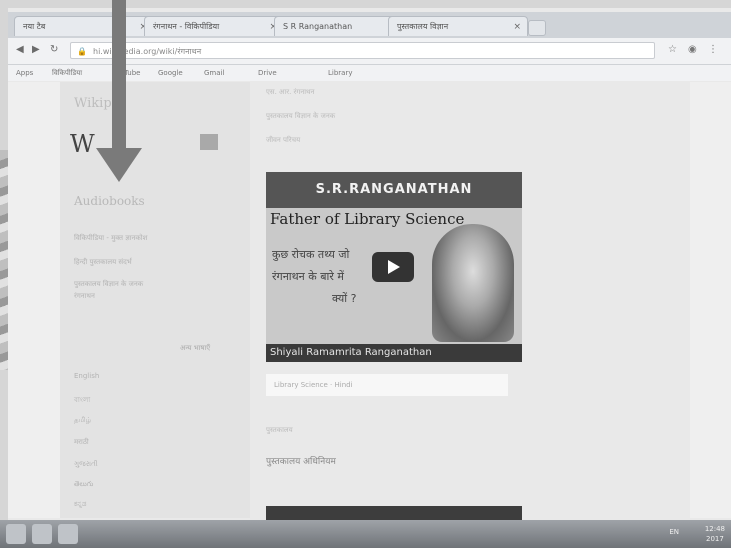 The image size is (731, 548). I want to click on bookmark-item: Gmail, so click(214, 73).